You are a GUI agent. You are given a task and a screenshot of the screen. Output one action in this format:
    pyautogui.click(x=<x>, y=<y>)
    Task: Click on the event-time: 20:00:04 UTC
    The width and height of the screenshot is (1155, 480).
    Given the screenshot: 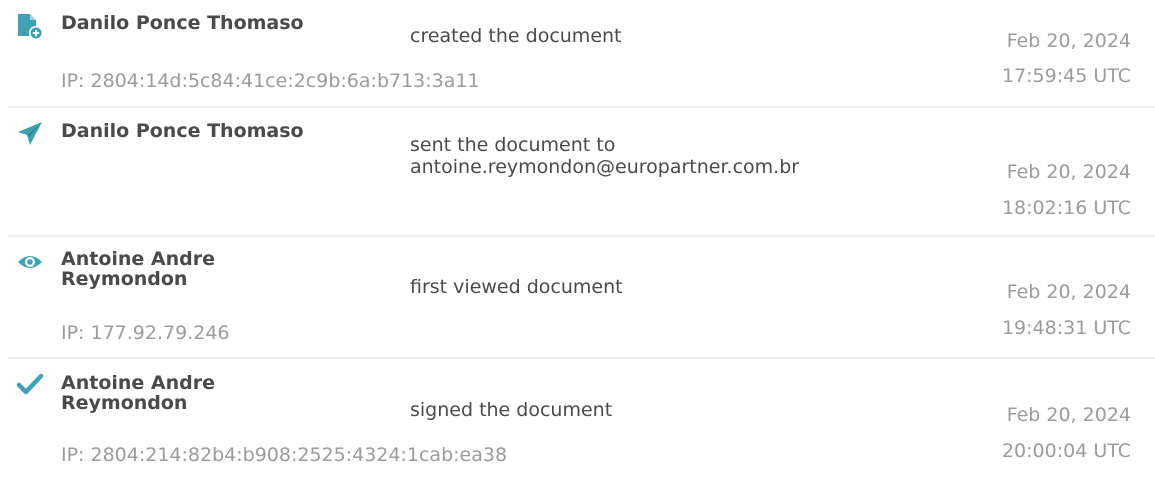 What is the action you would take?
    pyautogui.click(x=1066, y=451)
    